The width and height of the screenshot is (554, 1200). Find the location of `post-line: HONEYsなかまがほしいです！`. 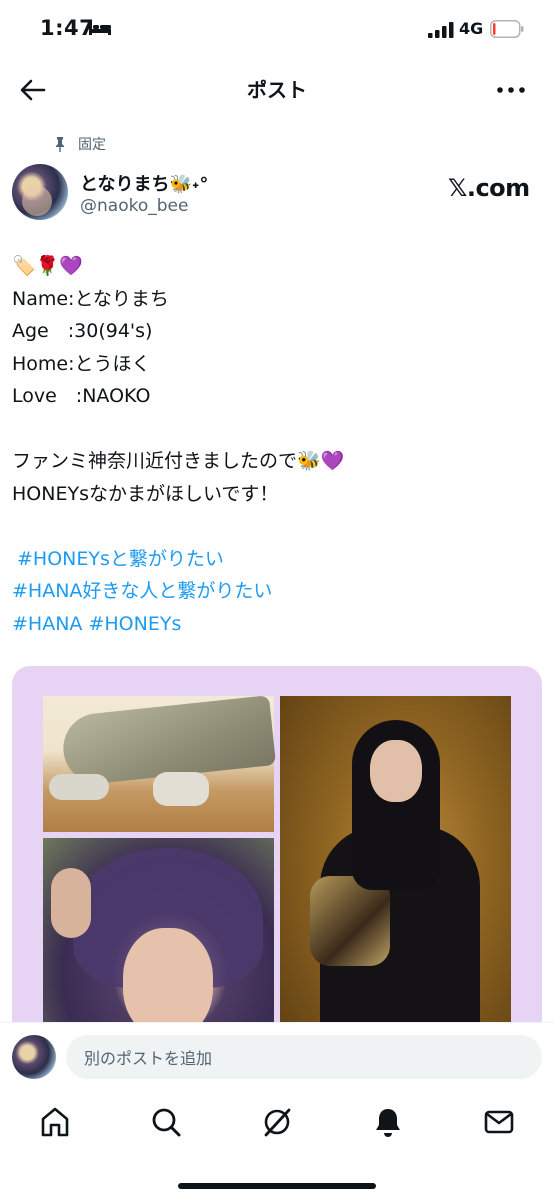

post-line: HONEYsなかまがほしいです！ is located at coordinates (145, 493).